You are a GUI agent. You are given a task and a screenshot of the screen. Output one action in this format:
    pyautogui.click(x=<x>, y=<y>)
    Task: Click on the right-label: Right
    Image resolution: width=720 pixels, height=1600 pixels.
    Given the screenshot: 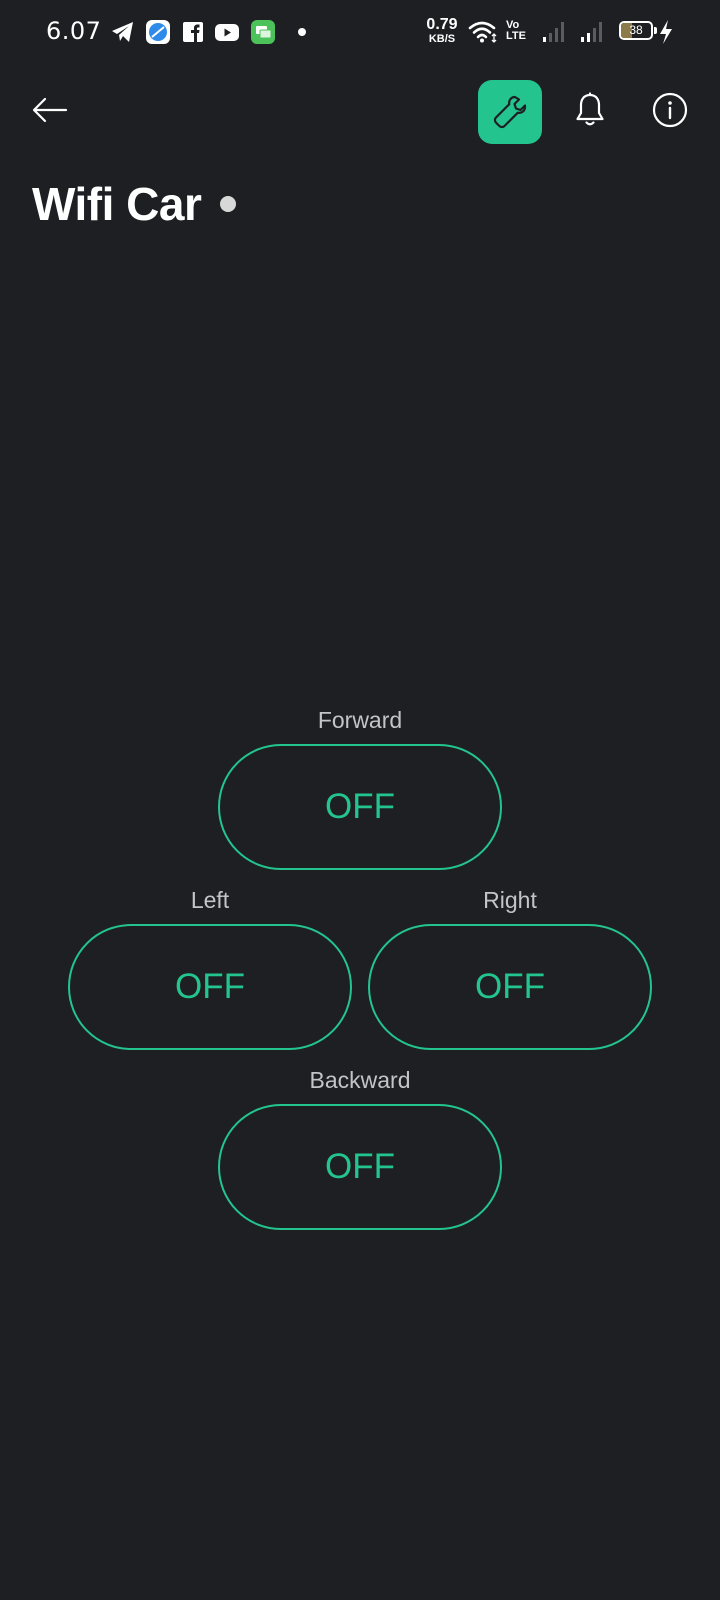 What is the action you would take?
    pyautogui.click(x=510, y=900)
    